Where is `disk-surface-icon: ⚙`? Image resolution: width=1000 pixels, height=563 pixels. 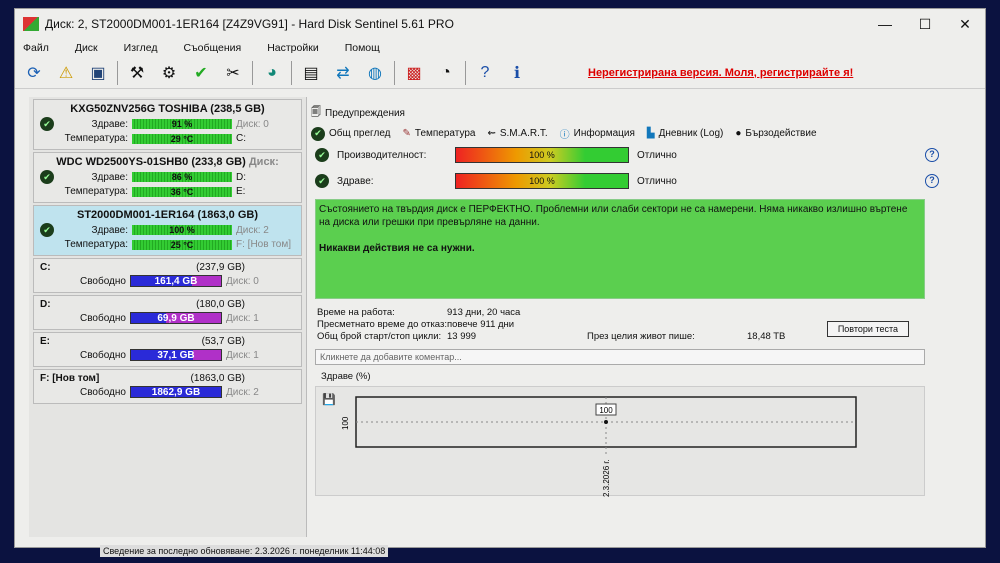
disk-surface-icon: ⚙ is located at coordinates (169, 73).